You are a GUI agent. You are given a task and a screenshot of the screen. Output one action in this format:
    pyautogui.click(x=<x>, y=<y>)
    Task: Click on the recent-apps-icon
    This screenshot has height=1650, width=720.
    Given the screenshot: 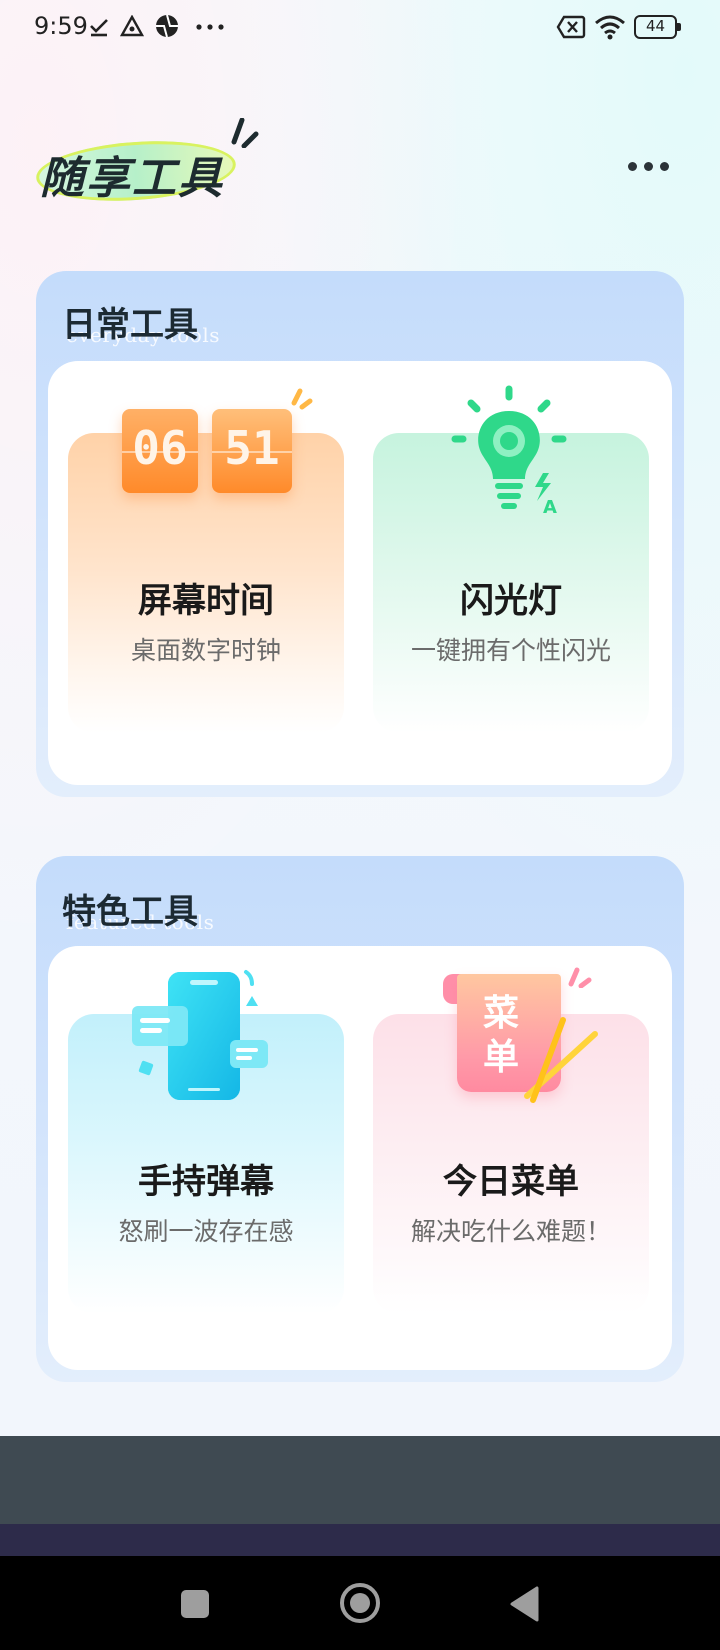 What is the action you would take?
    pyautogui.click(x=195, y=1604)
    